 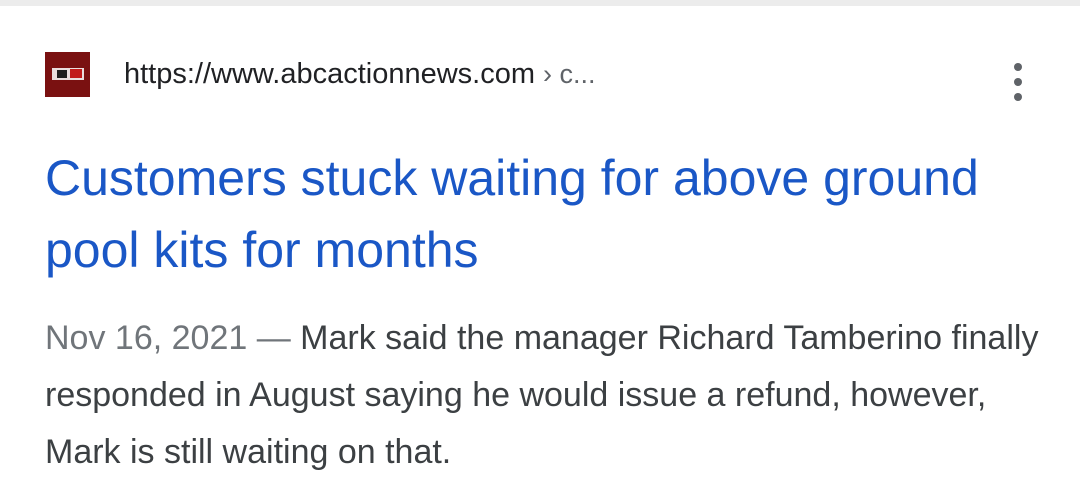 What do you see at coordinates (67, 74) in the screenshot?
I see `abc-action-news-logo-icon` at bounding box center [67, 74].